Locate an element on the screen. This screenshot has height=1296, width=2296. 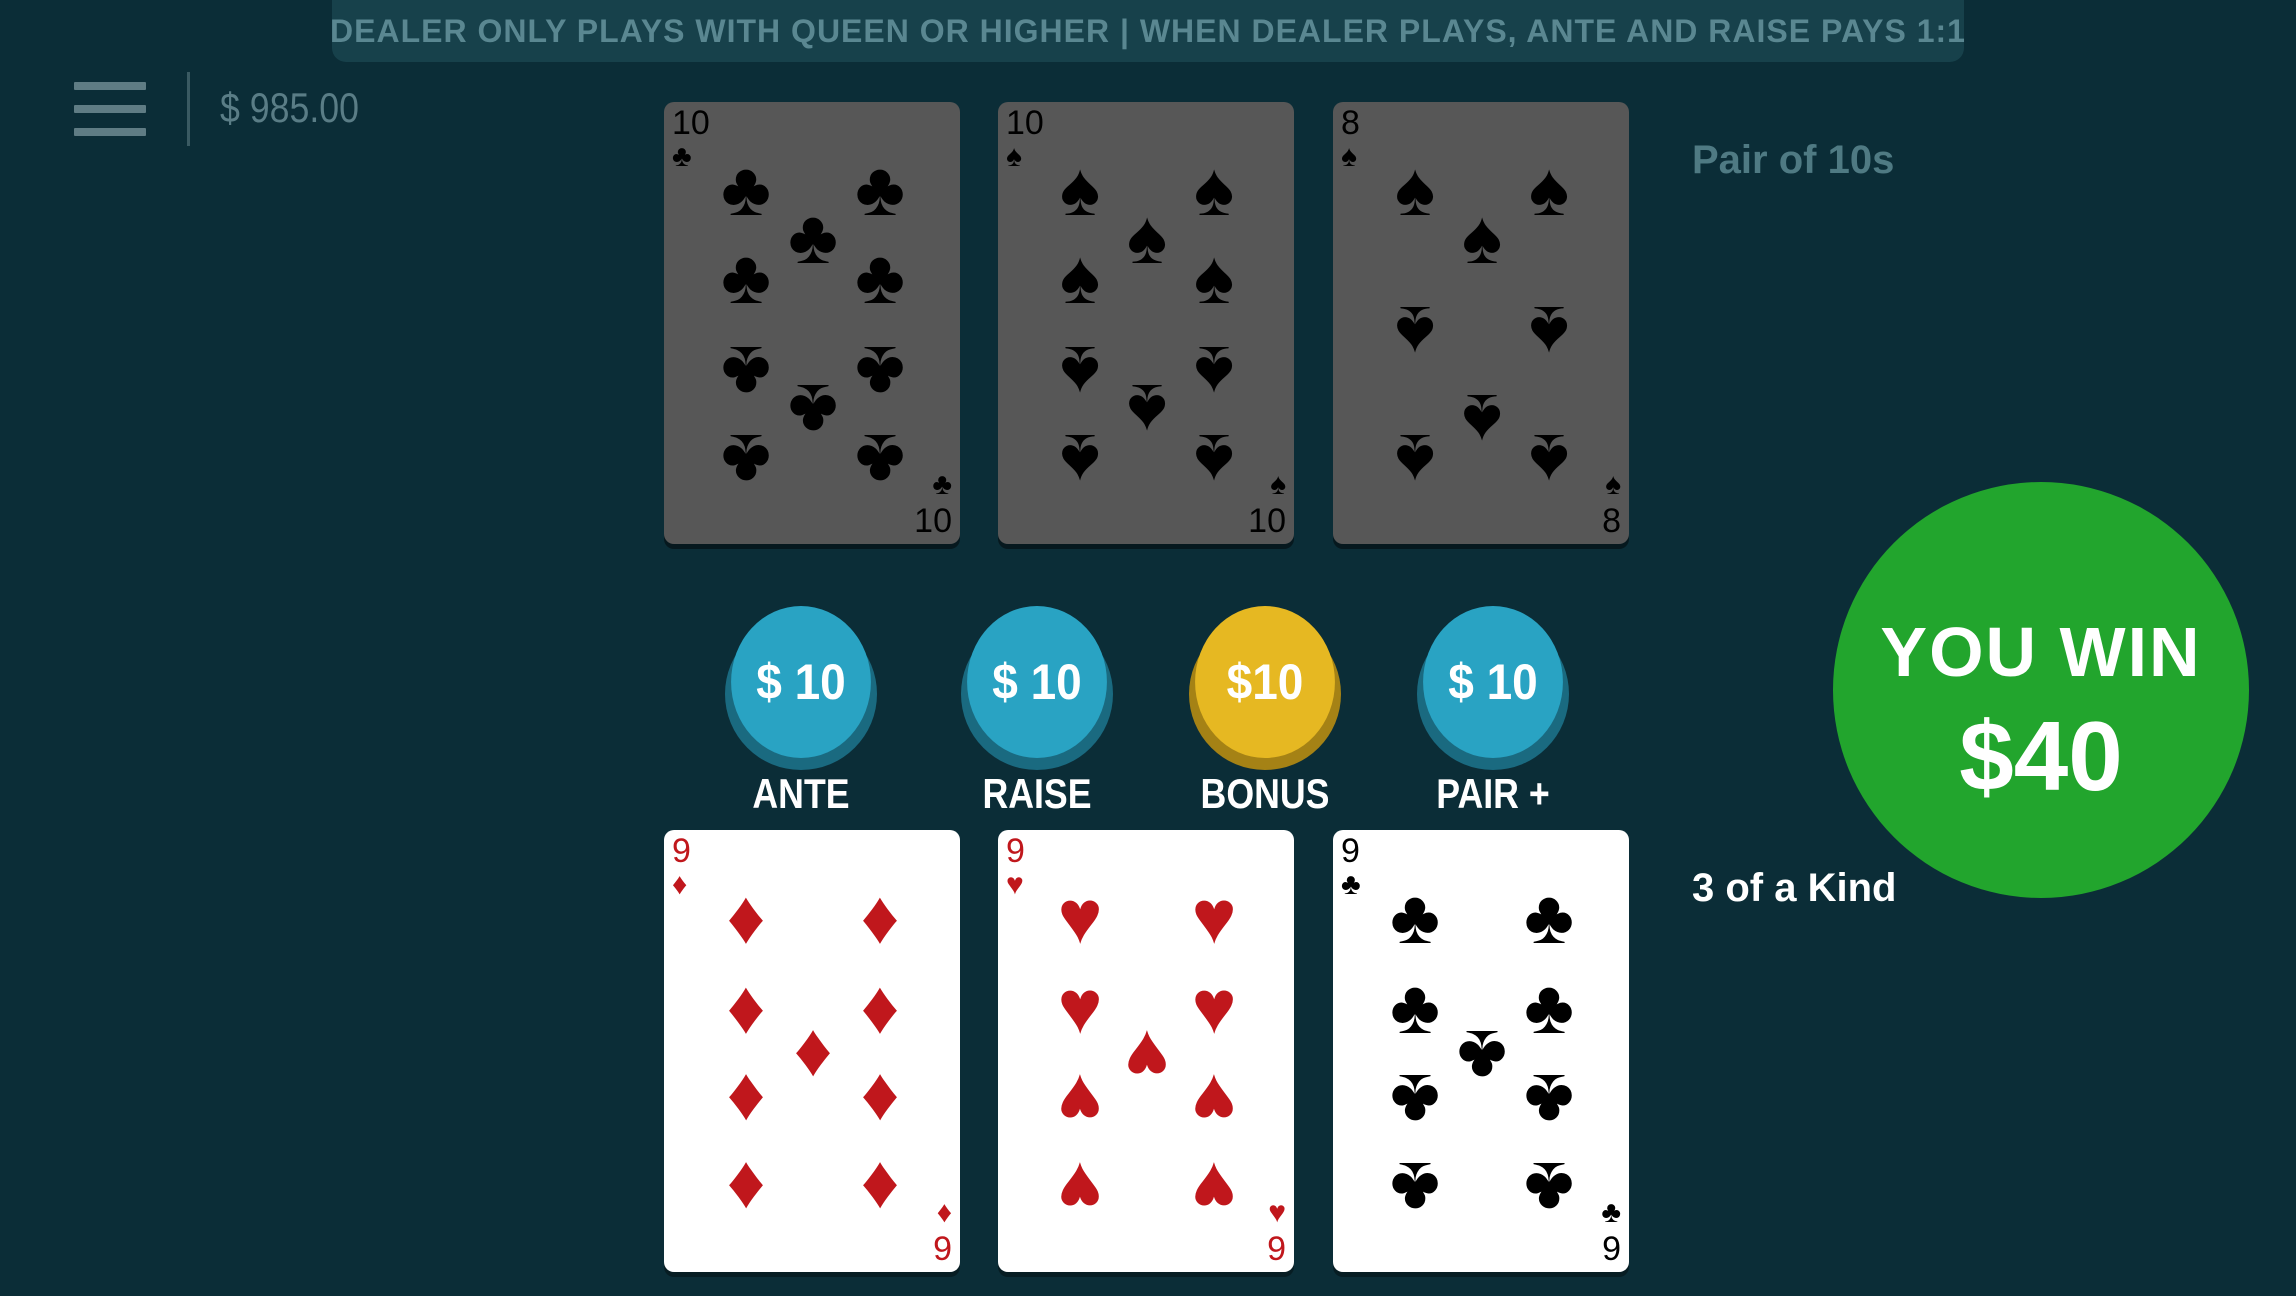
player-card-3: 9 ♣ ♣ ♣ ♣ ♣ ♣ ♣ ♣ ♣ ♣ ♣ 9 is located at coordinates (1481, 1051).